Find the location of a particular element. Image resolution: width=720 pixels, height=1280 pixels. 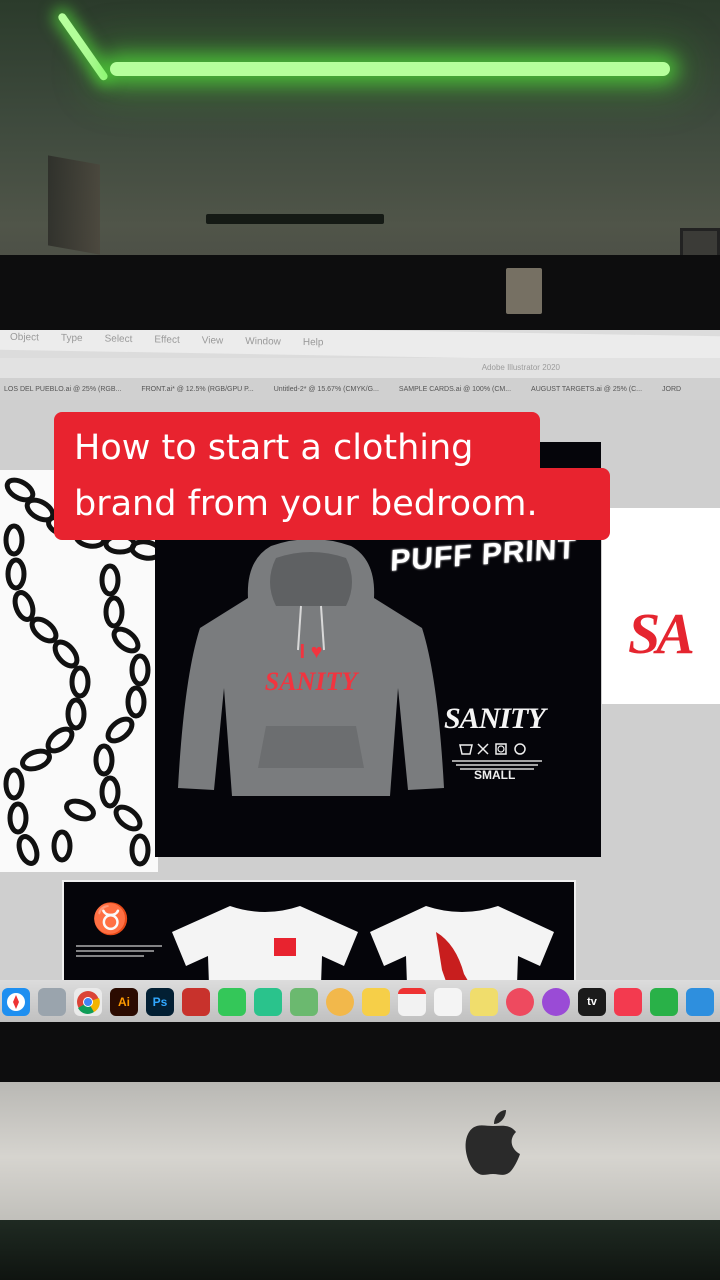

caption-line-2: brand from your bedroom. is located at coordinates (306, 504).